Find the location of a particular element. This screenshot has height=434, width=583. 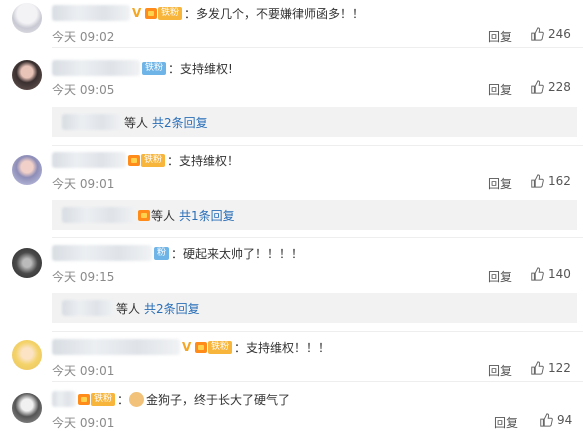

comment-text: ：多发几个，不要嫌律师函多！！ is located at coordinates (274, 13).